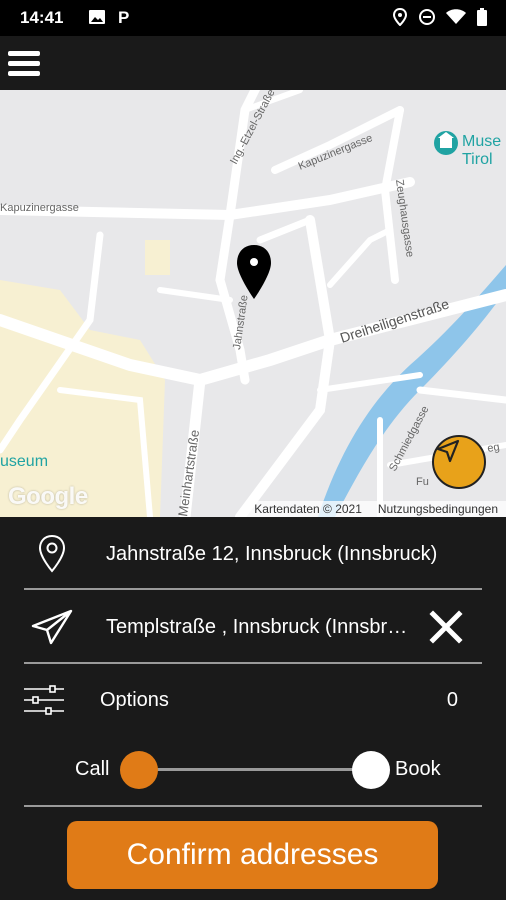 This screenshot has height=900, width=506. I want to click on poi-label: Tirol, so click(477, 159).